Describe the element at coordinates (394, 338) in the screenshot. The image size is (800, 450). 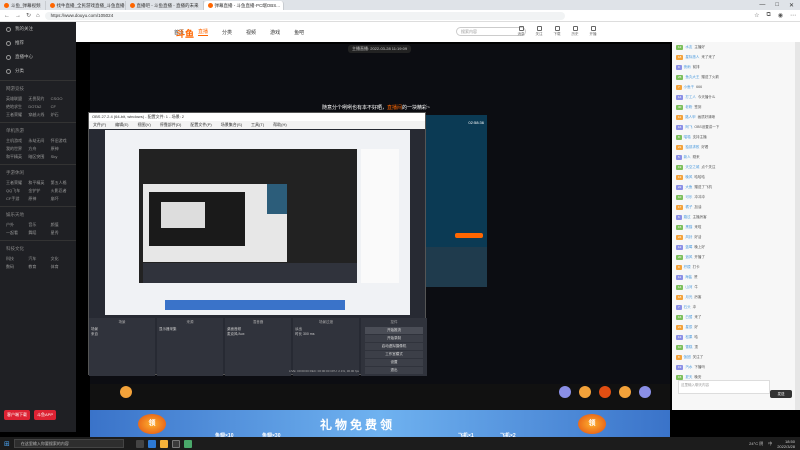
I see `obs-panel-item: 开始录制` at that location.